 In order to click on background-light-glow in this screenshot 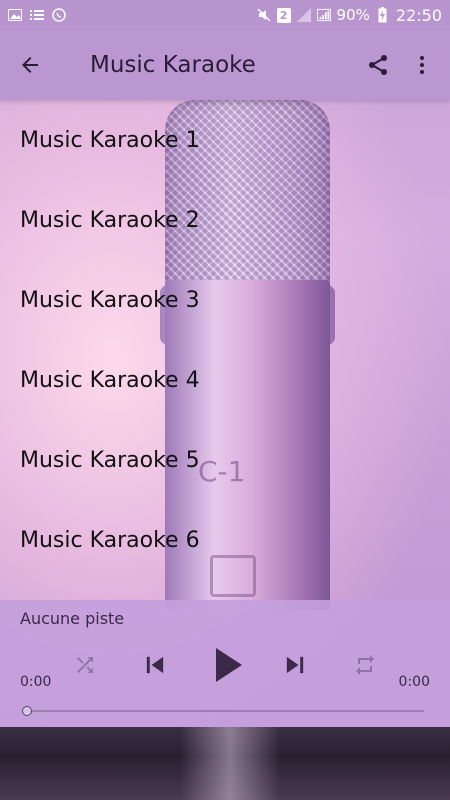, I will do `click(230, 763)`.